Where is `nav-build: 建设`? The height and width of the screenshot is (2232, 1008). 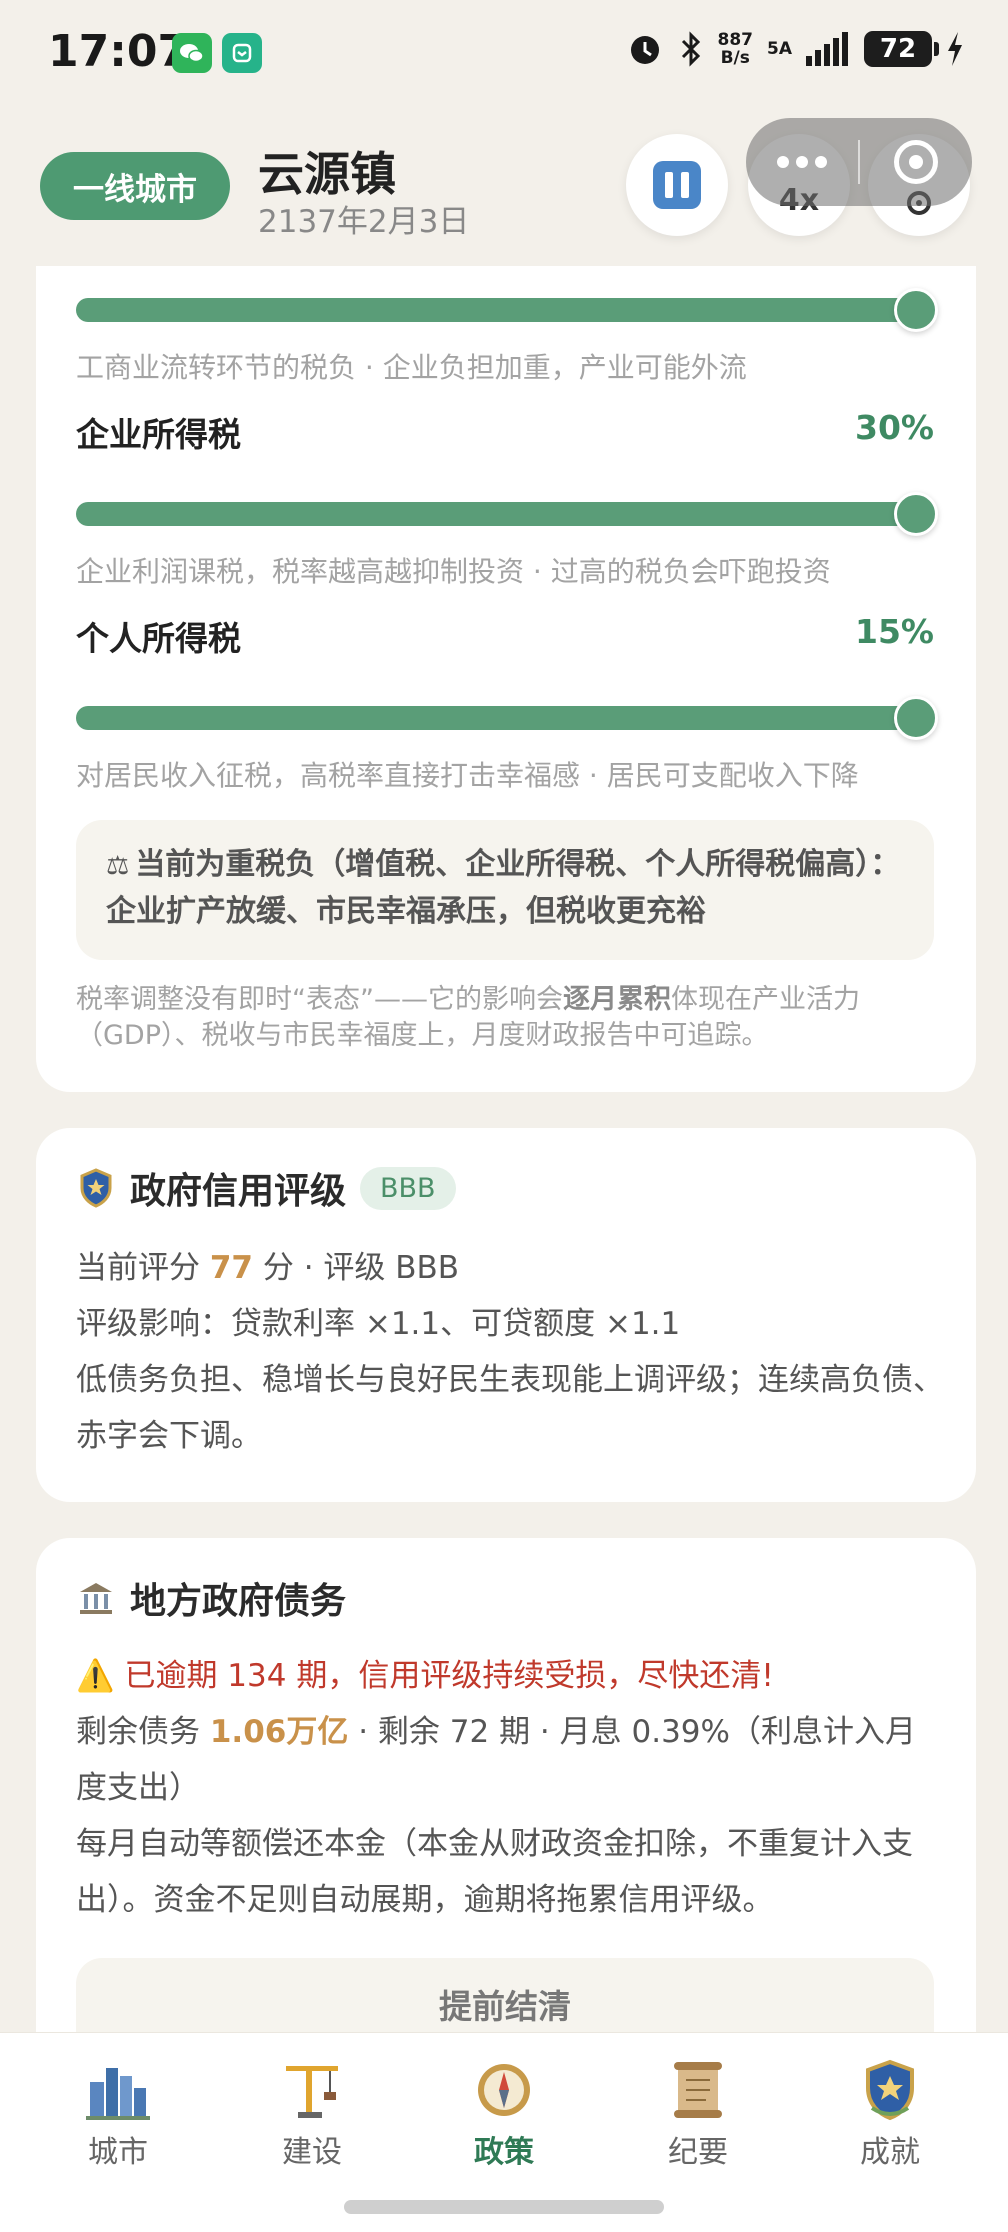 nav-build: 建设 is located at coordinates (312, 2113).